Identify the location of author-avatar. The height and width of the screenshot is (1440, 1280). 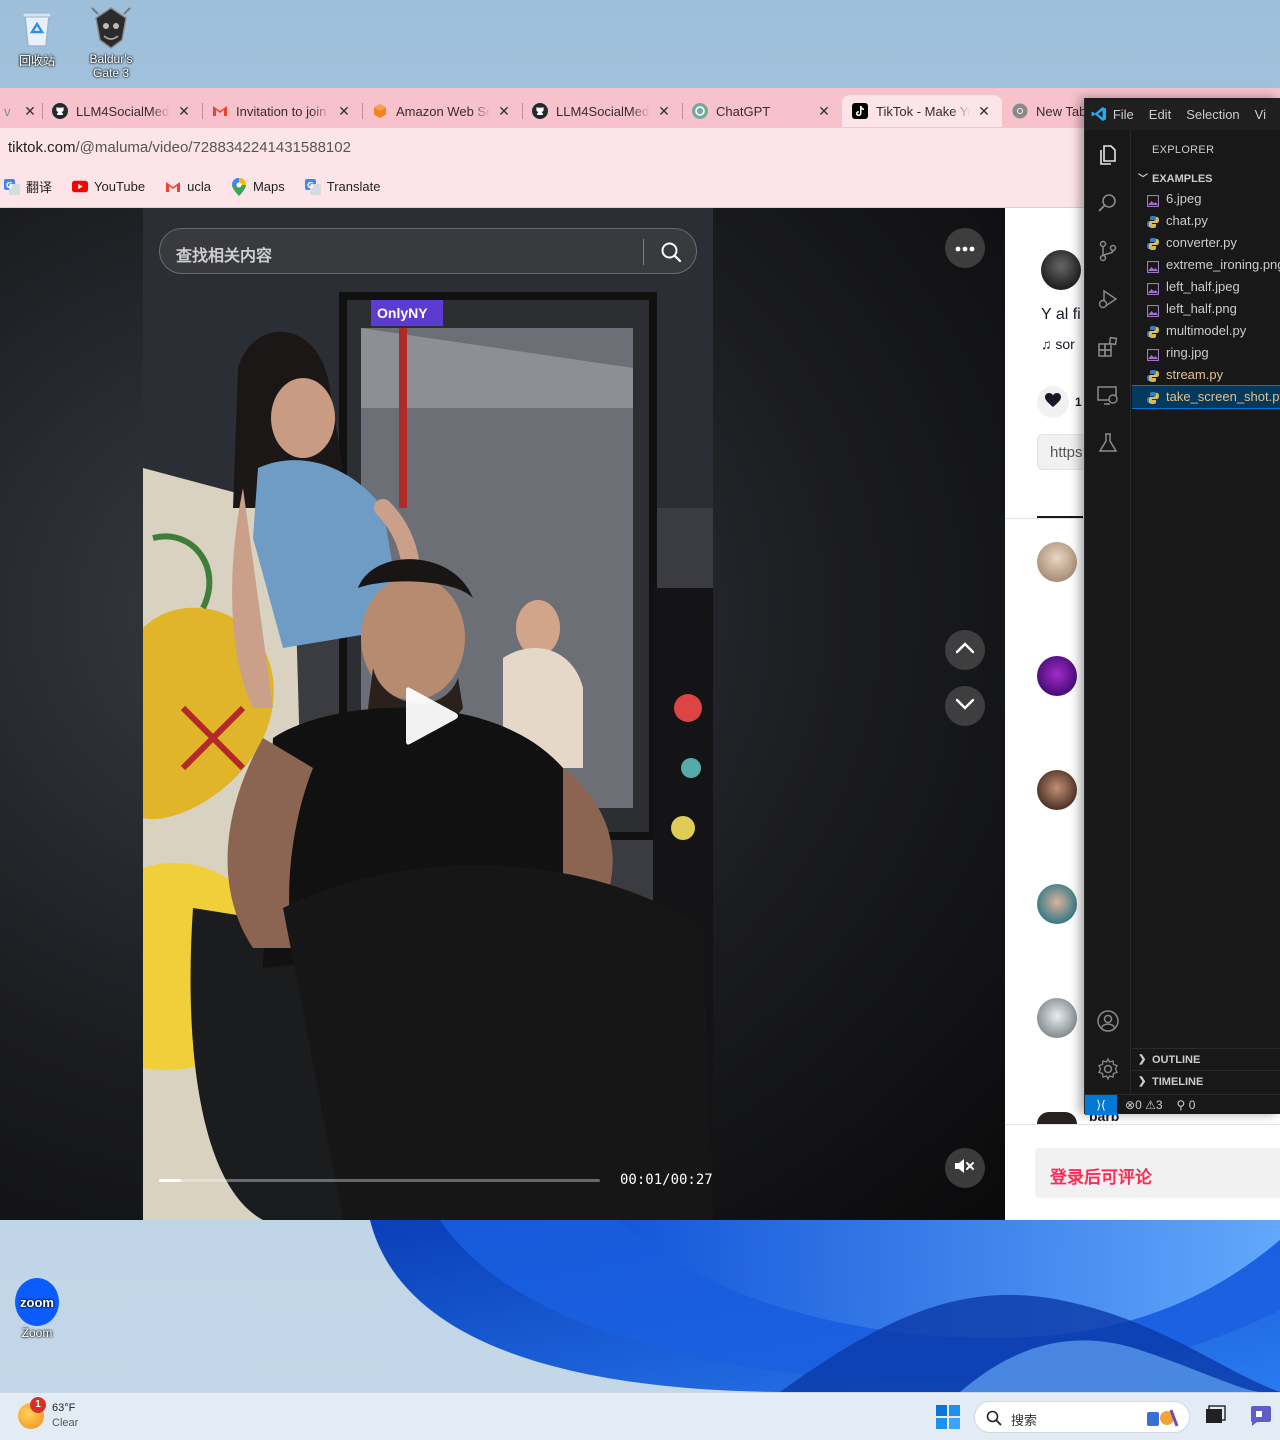
(1061, 270).